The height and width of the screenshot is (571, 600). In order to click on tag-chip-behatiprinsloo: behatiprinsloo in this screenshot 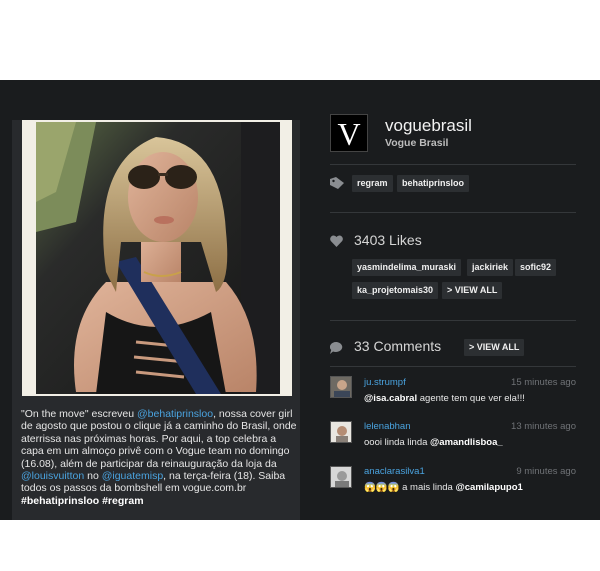, I will do `click(433, 183)`.